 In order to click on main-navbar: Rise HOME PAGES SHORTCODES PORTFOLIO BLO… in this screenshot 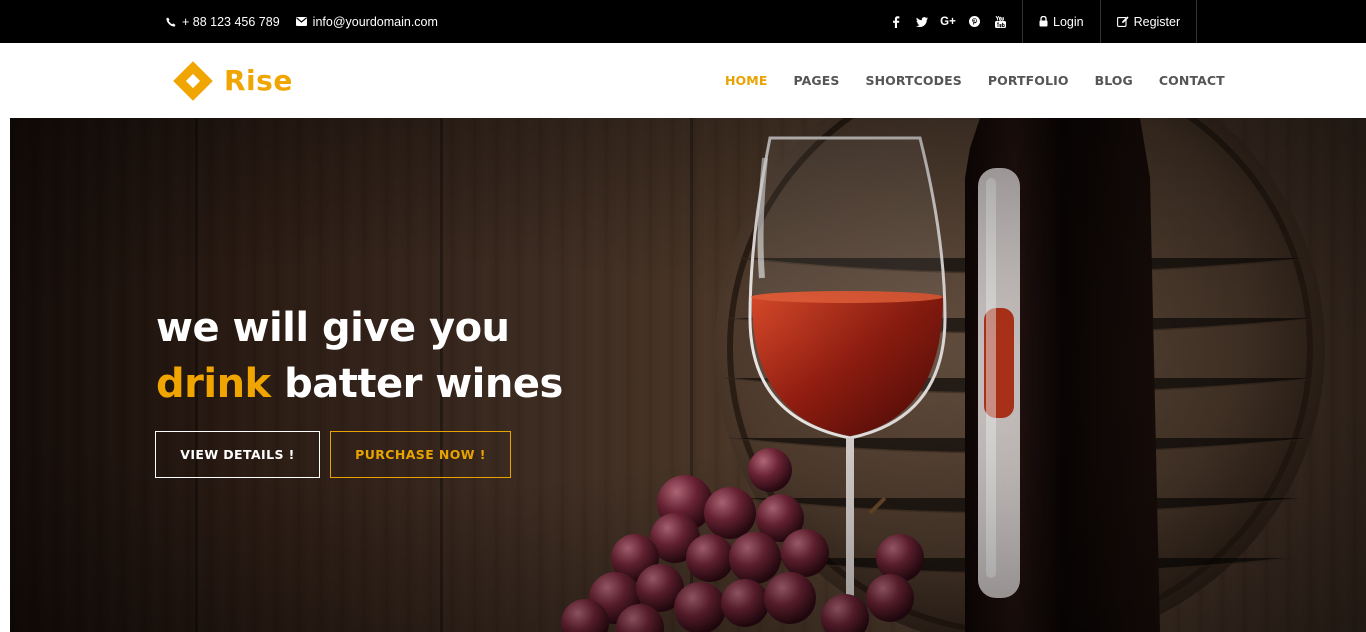, I will do `click(683, 80)`.